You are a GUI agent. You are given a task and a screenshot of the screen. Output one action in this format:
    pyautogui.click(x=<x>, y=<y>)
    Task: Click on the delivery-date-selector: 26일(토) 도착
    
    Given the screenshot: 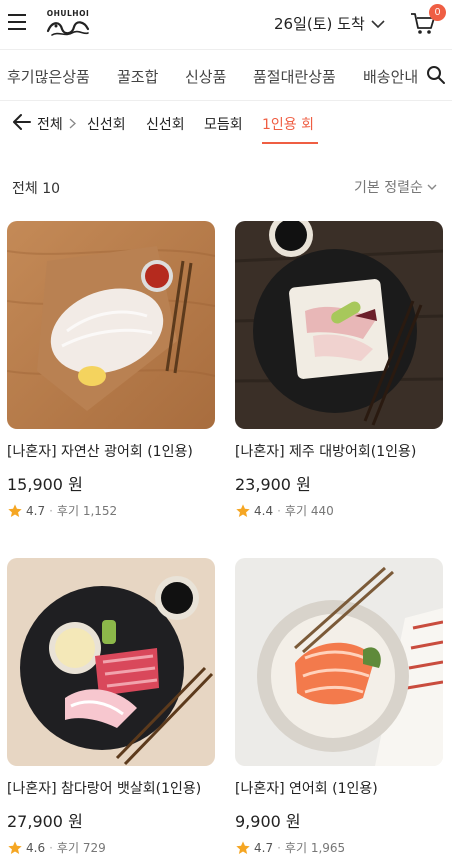 What is the action you would take?
    pyautogui.click(x=329, y=23)
    